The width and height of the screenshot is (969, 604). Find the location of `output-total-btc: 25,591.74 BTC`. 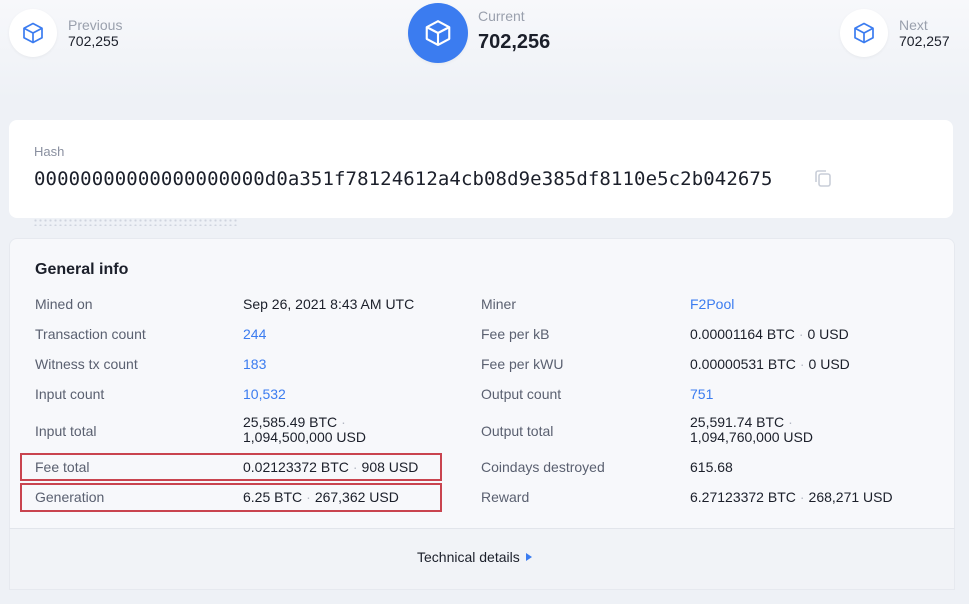

output-total-btc: 25,591.74 BTC is located at coordinates (737, 422).